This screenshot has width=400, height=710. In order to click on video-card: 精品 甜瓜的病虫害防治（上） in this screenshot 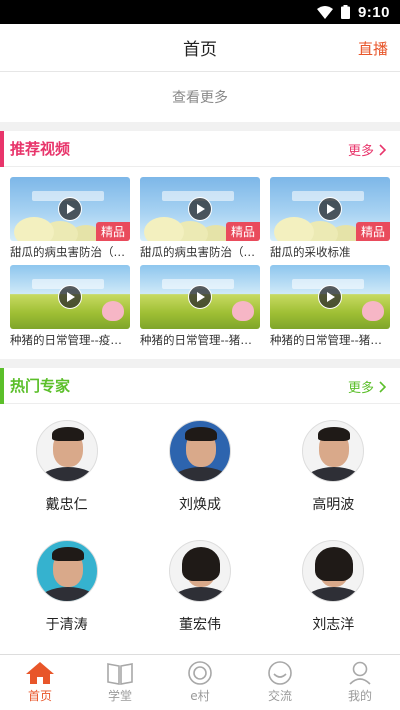, I will do `click(200, 220)`.